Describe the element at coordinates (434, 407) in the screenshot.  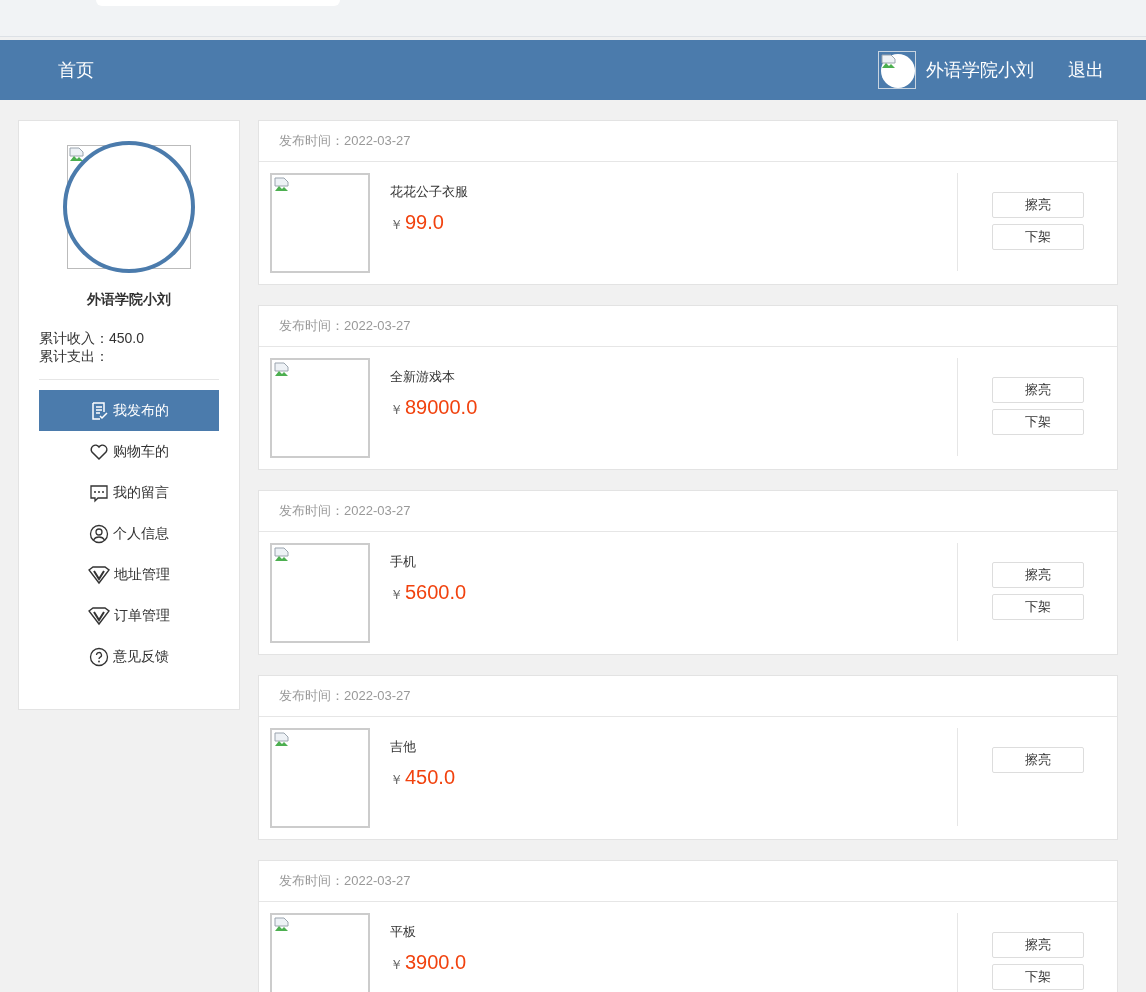
I see `product-price: ￥89000.0` at that location.